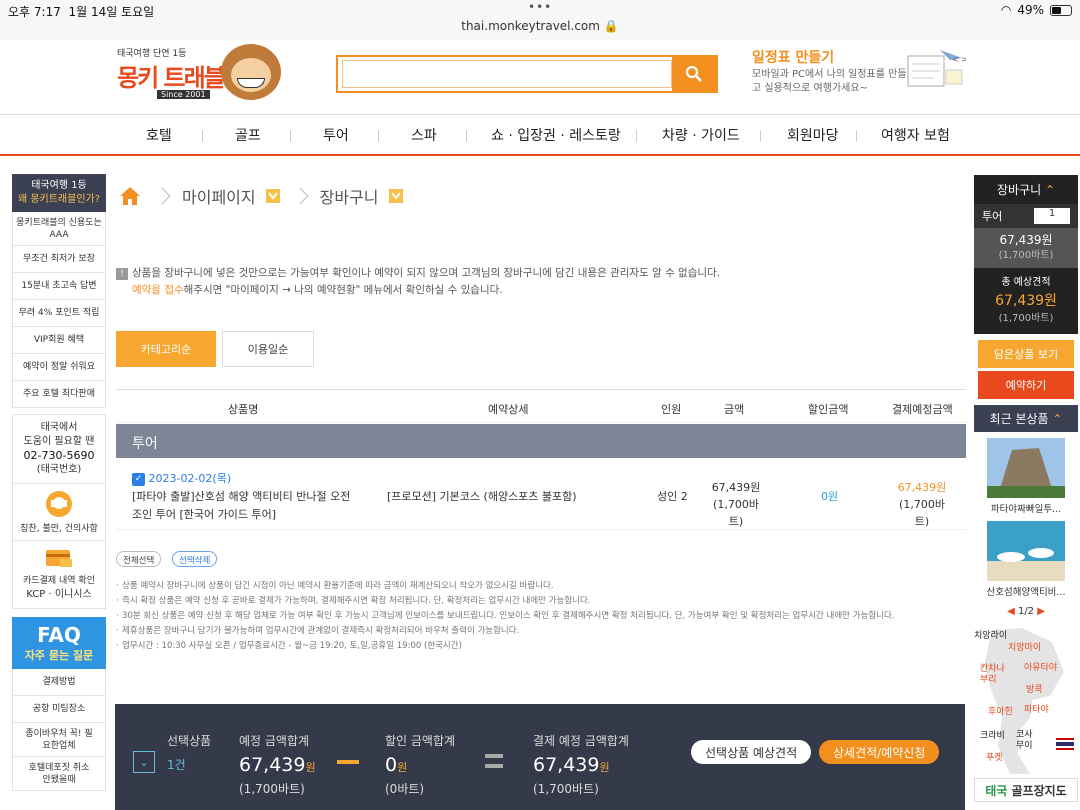 Image resolution: width=1080 pixels, height=810 pixels. What do you see at coordinates (1061, 10) in the screenshot?
I see `battery-icon` at bounding box center [1061, 10].